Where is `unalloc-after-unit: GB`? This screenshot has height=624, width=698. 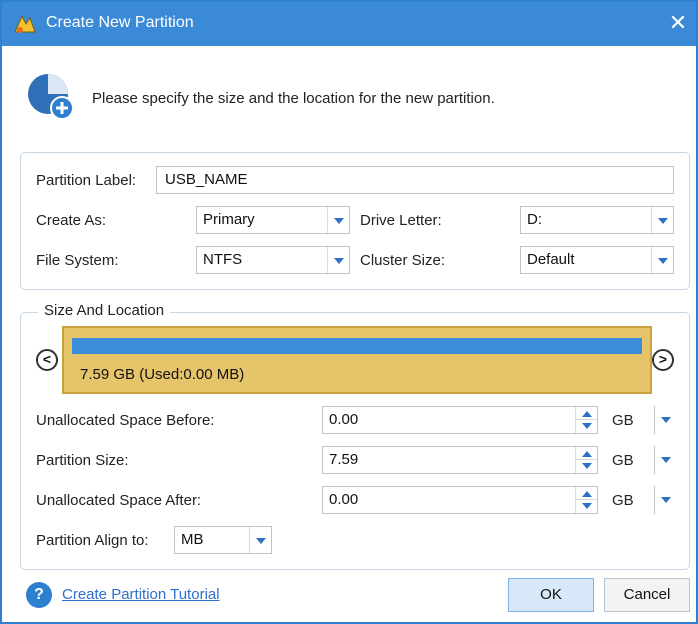
unalloc-after-unit: GB is located at coordinates (623, 500).